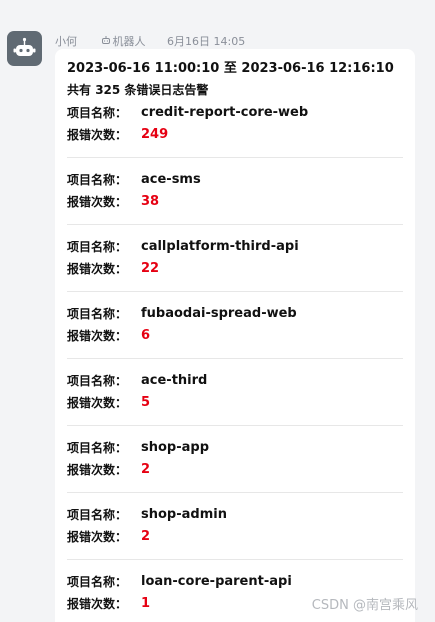 The height and width of the screenshot is (622, 435). I want to click on error-count: 1, so click(146, 603).